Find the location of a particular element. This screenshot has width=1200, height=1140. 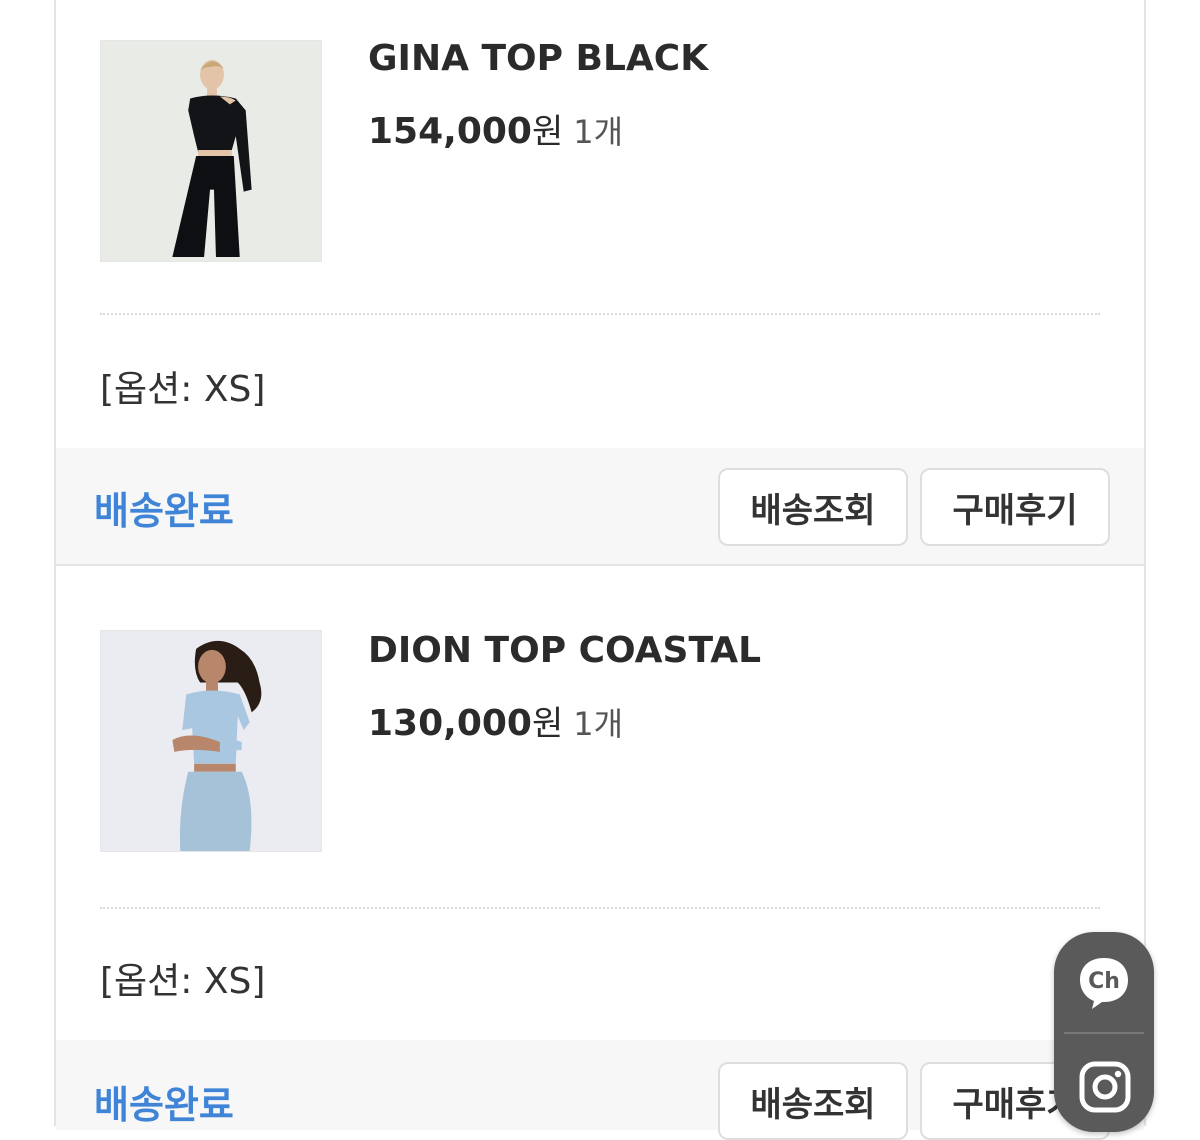

floating-contact-widget: Ch is located at coordinates (1104, 1032).